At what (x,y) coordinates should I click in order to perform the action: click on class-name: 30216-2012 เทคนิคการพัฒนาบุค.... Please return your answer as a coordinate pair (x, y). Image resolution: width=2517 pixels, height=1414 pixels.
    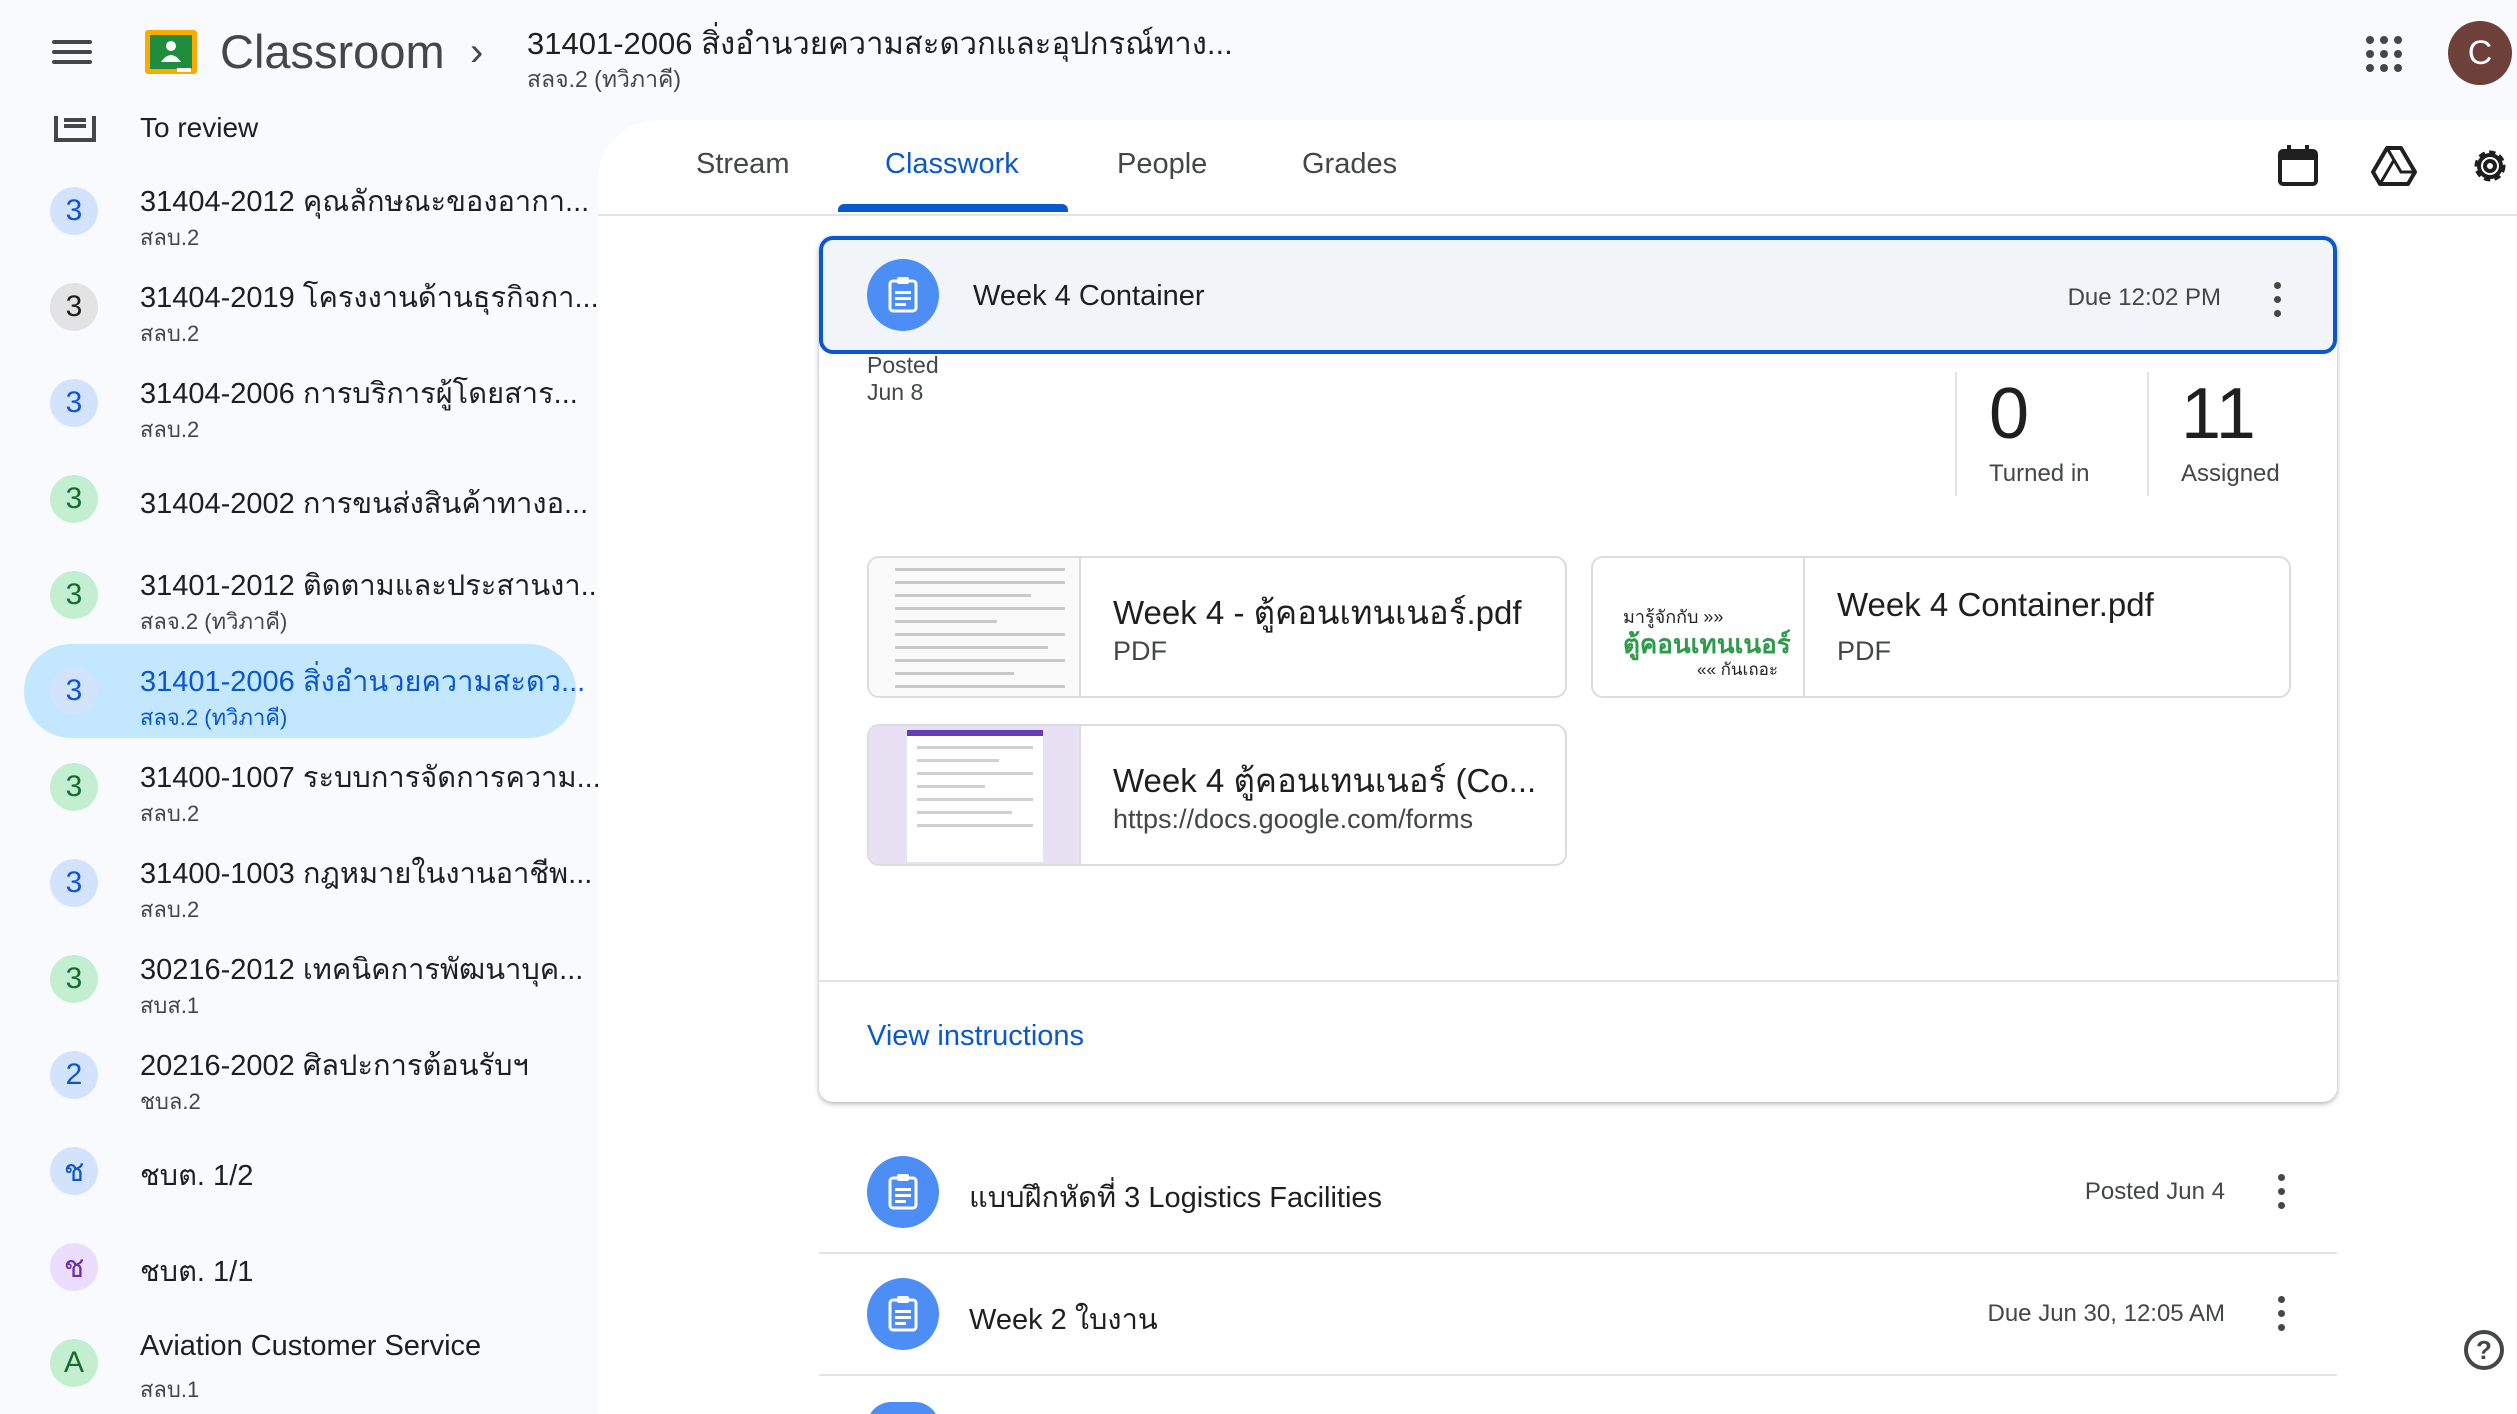
    Looking at the image, I should click on (362, 970).